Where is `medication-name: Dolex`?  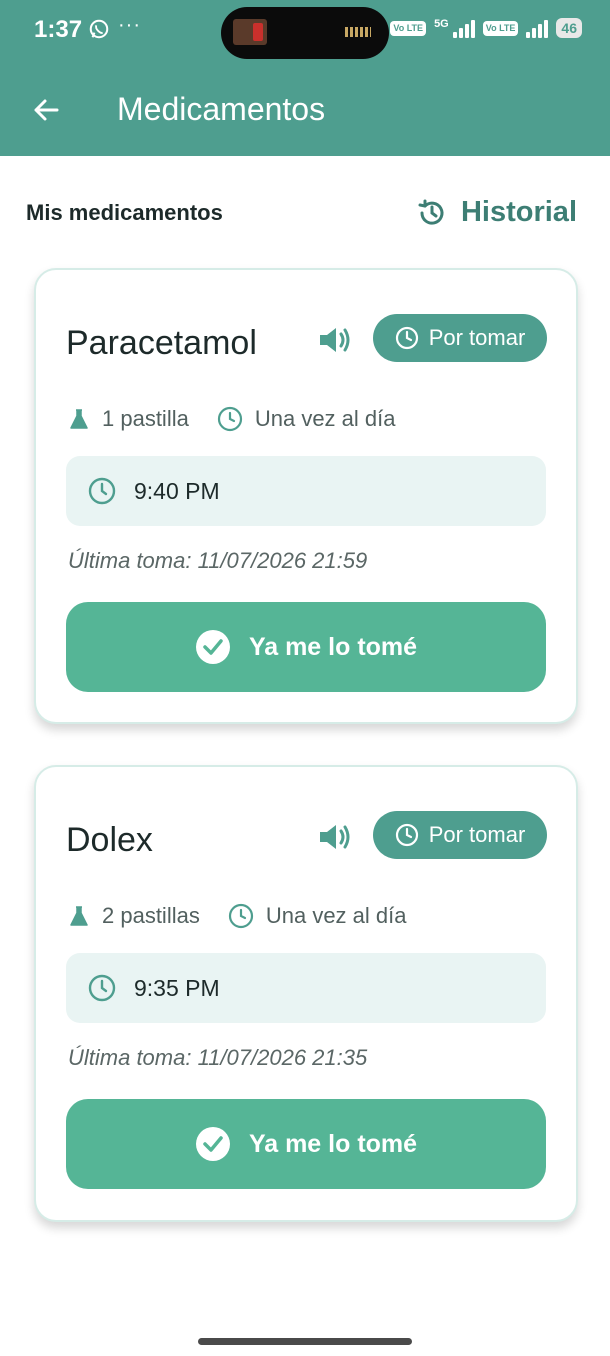 medication-name: Dolex is located at coordinates (109, 840).